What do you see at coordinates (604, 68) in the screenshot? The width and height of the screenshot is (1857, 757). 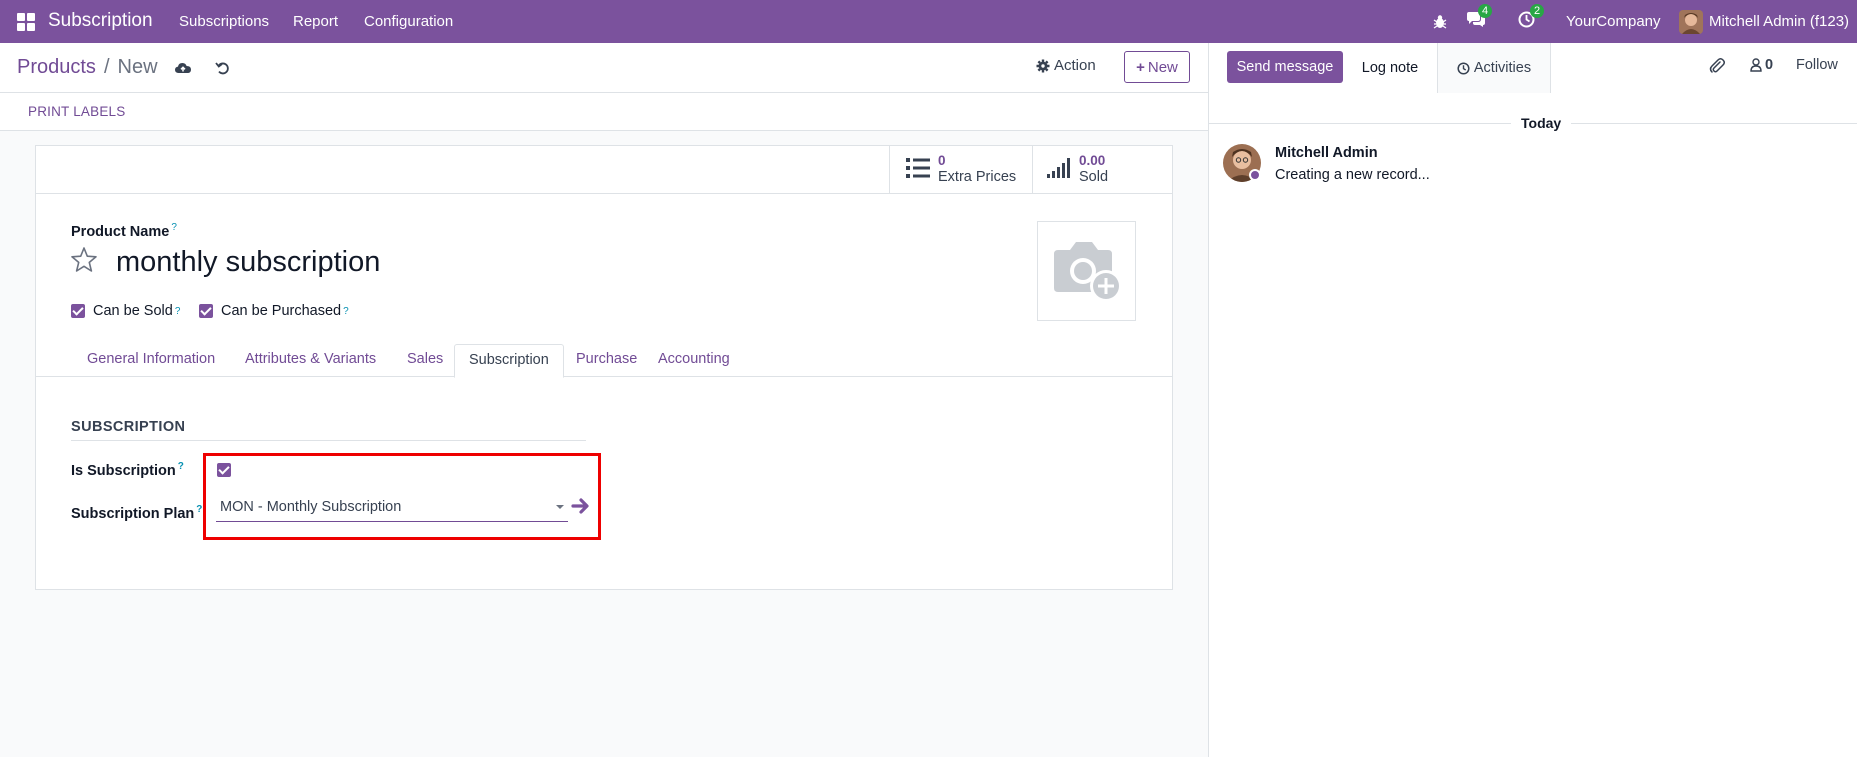 I see `control-panel: Products / New Action + New` at bounding box center [604, 68].